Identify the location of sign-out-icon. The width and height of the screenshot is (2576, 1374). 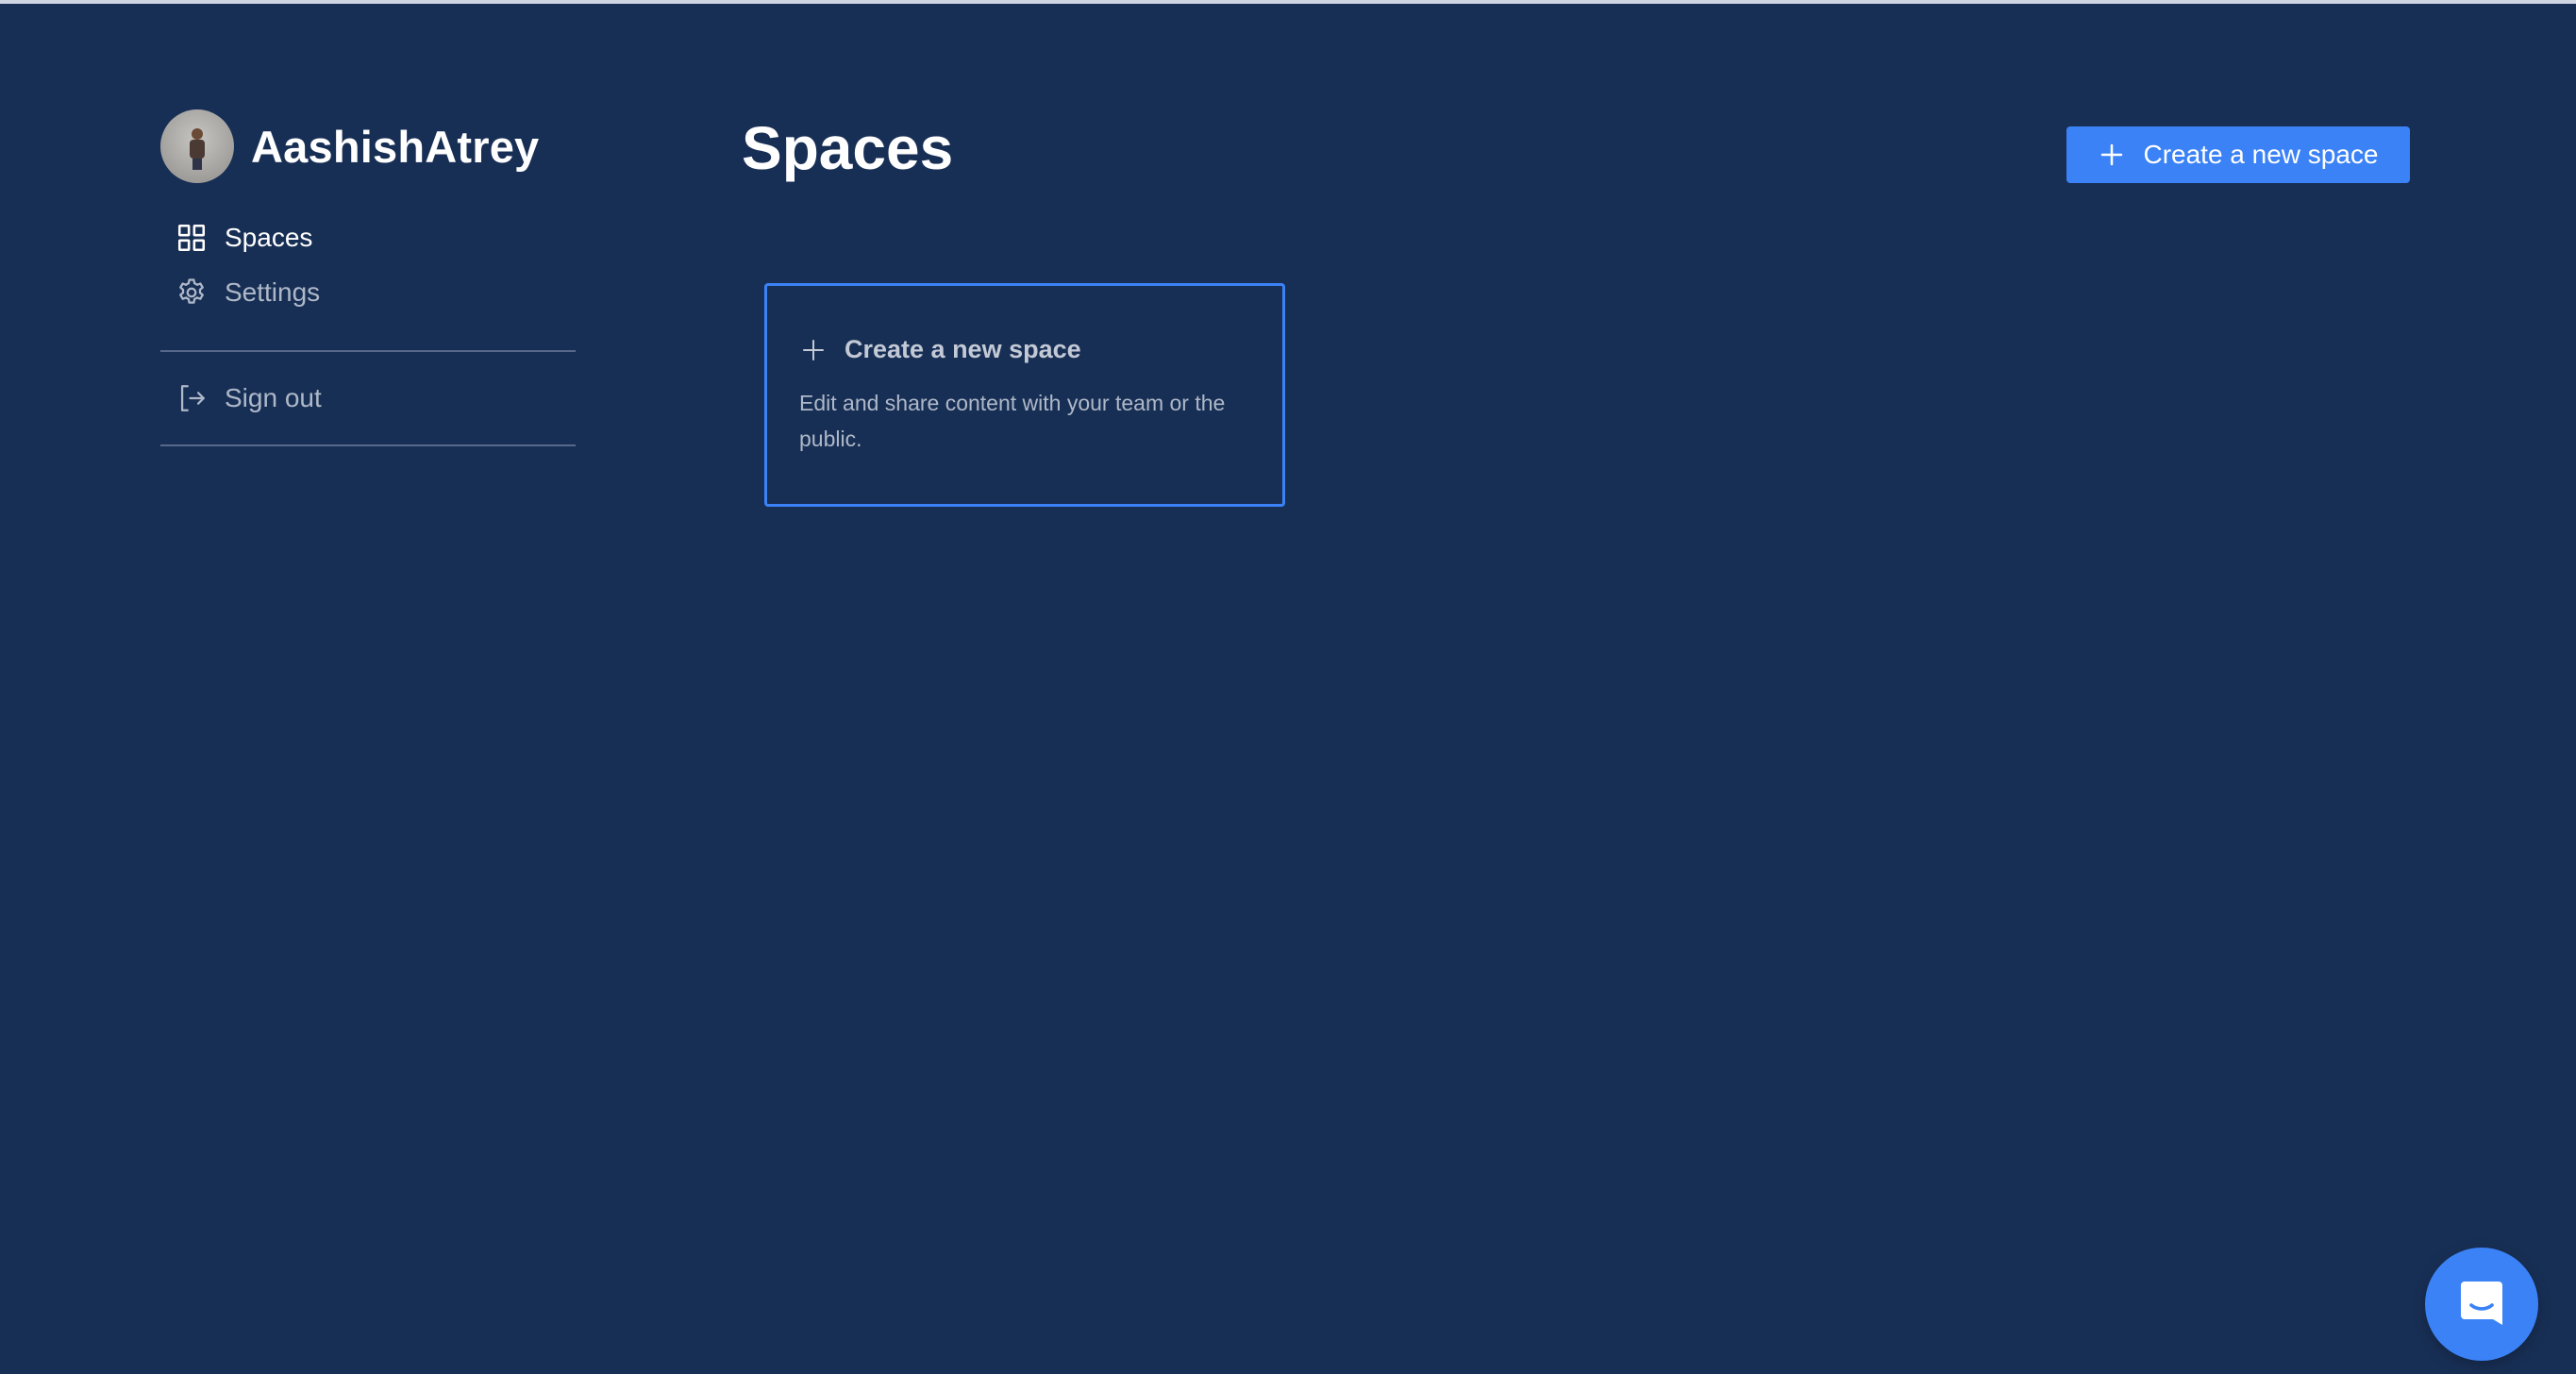
(192, 398).